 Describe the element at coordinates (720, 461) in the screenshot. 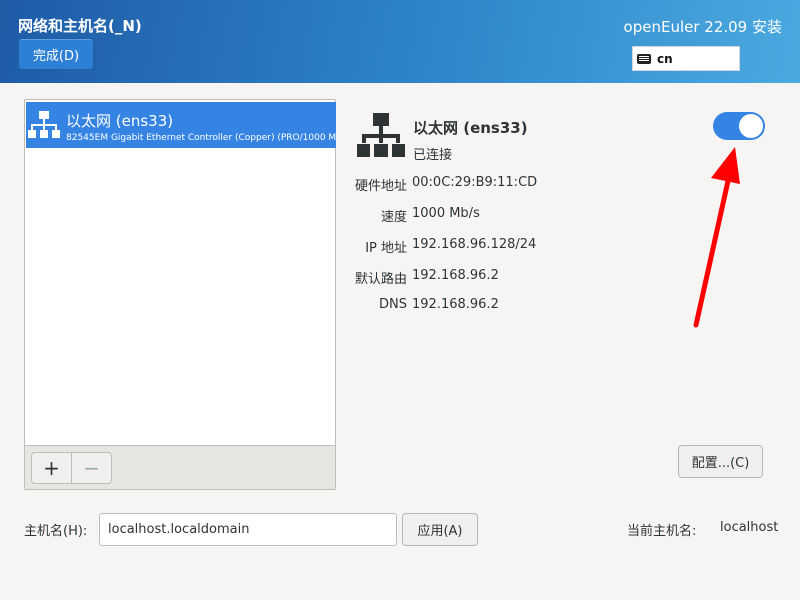

I see `configure-button: 配置...(C)` at that location.